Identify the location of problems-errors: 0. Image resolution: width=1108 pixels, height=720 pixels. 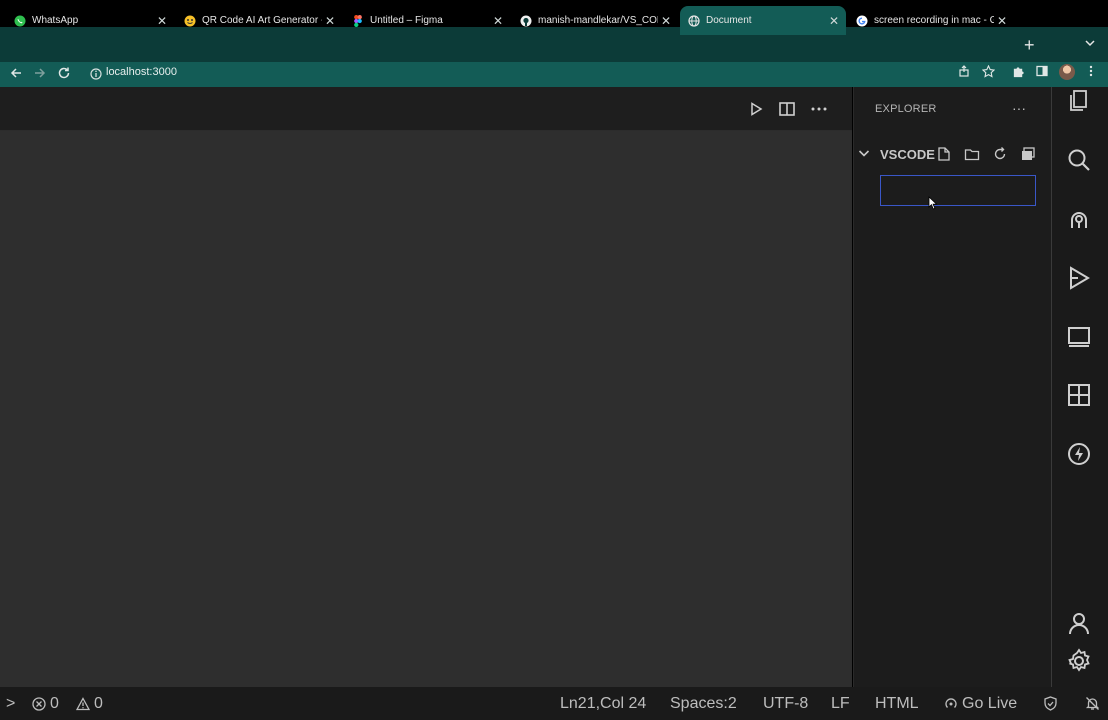
(45, 704).